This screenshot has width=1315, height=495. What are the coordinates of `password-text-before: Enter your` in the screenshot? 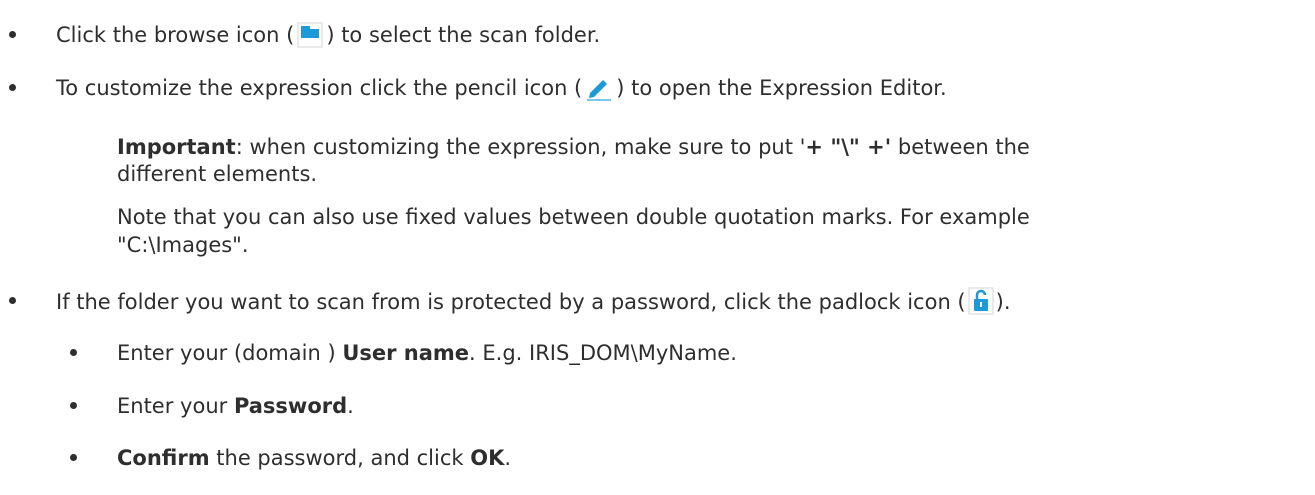 It's located at (175, 406).